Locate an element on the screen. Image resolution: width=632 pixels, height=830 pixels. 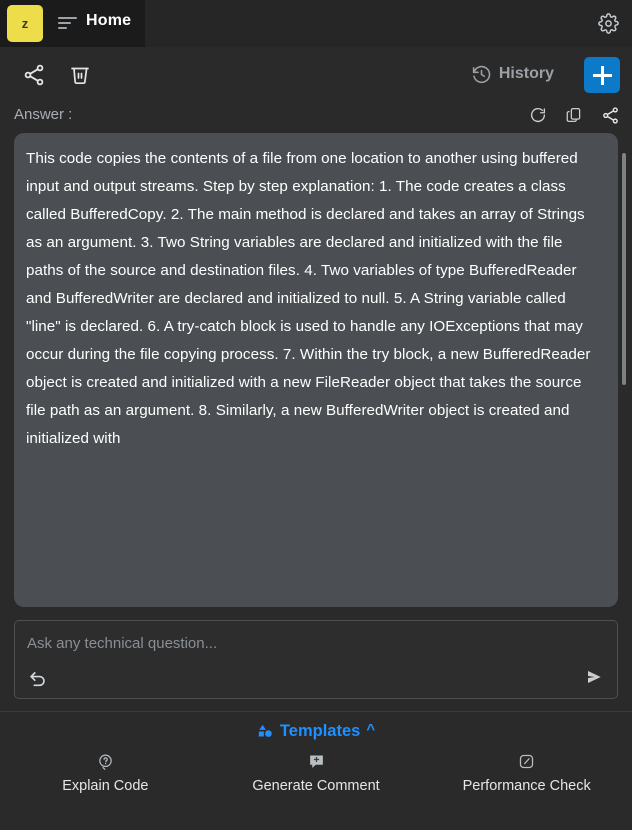
send-button is located at coordinates (594, 677).